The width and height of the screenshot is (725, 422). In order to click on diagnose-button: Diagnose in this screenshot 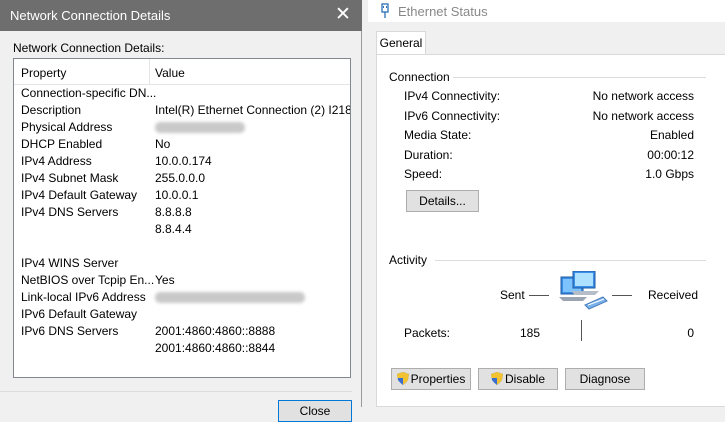, I will do `click(605, 379)`.